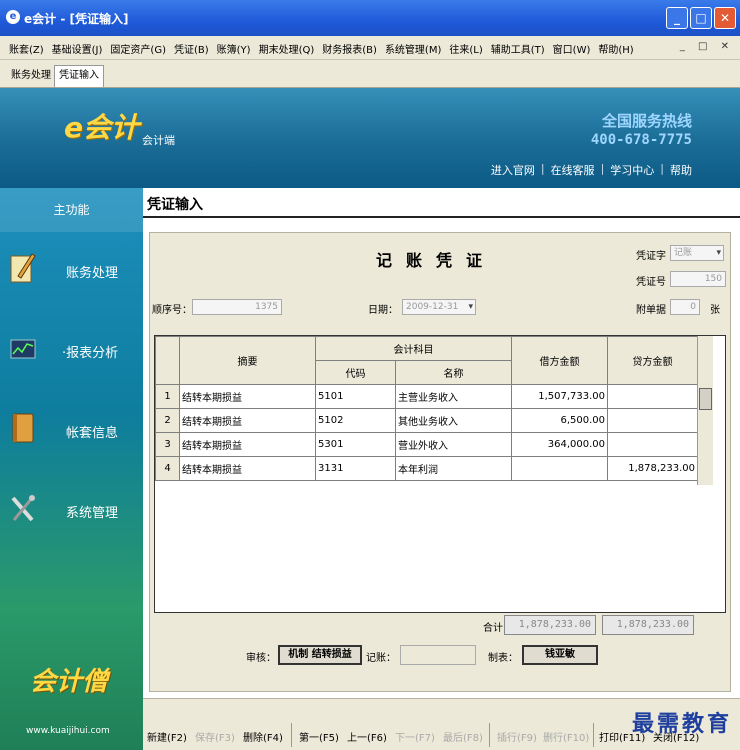 This screenshot has width=740, height=750. What do you see at coordinates (453, 468) in the screenshot?
I see `name-cell: 本年利润` at bounding box center [453, 468].